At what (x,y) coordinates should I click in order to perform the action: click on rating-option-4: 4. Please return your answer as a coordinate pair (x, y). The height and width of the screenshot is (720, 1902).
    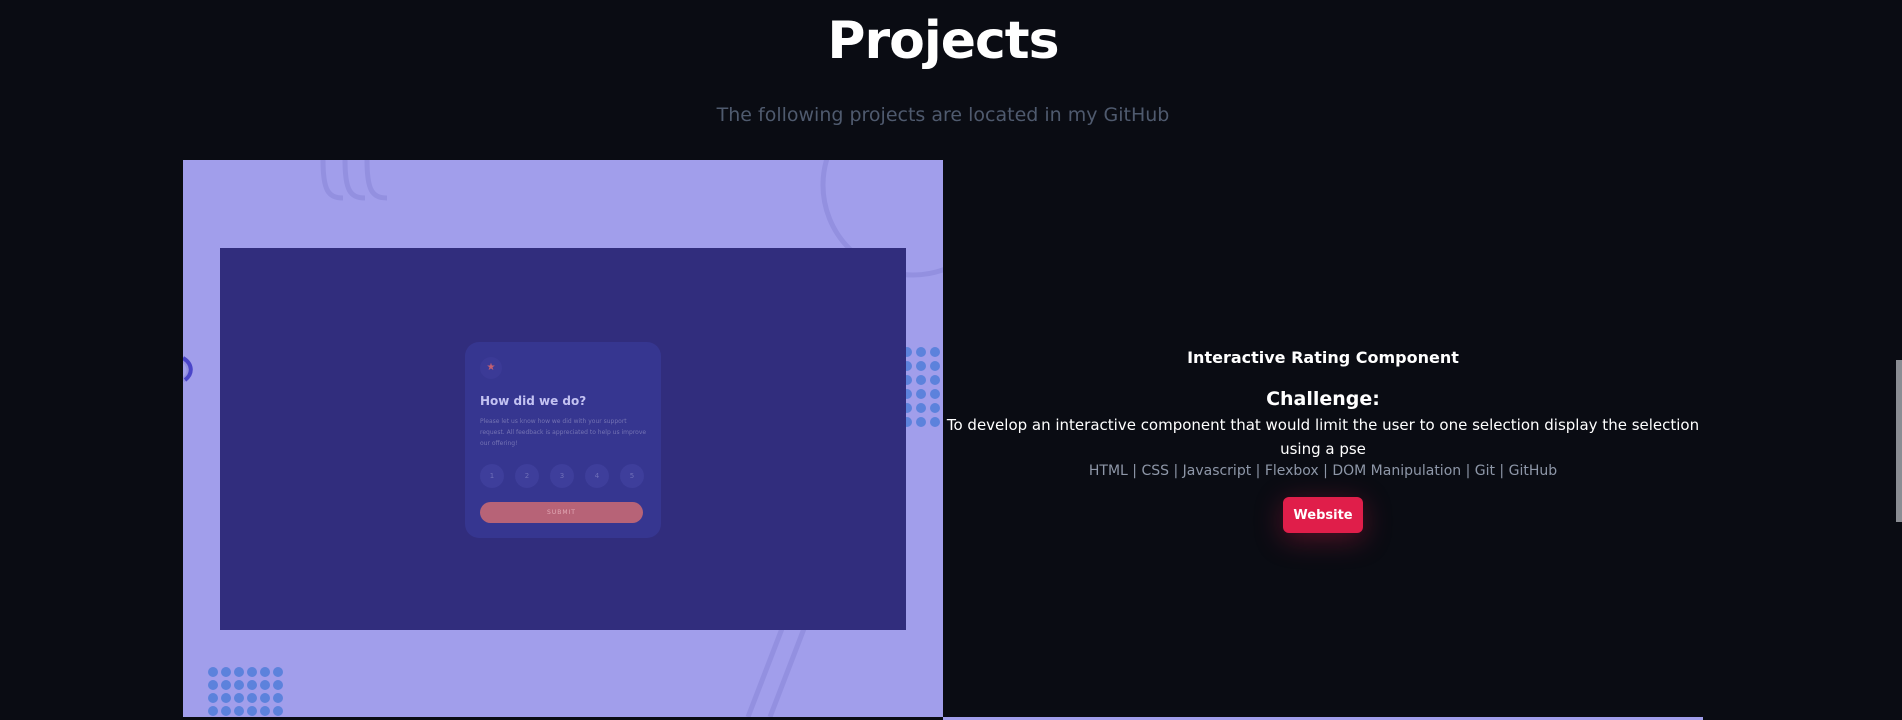
    Looking at the image, I should click on (597, 476).